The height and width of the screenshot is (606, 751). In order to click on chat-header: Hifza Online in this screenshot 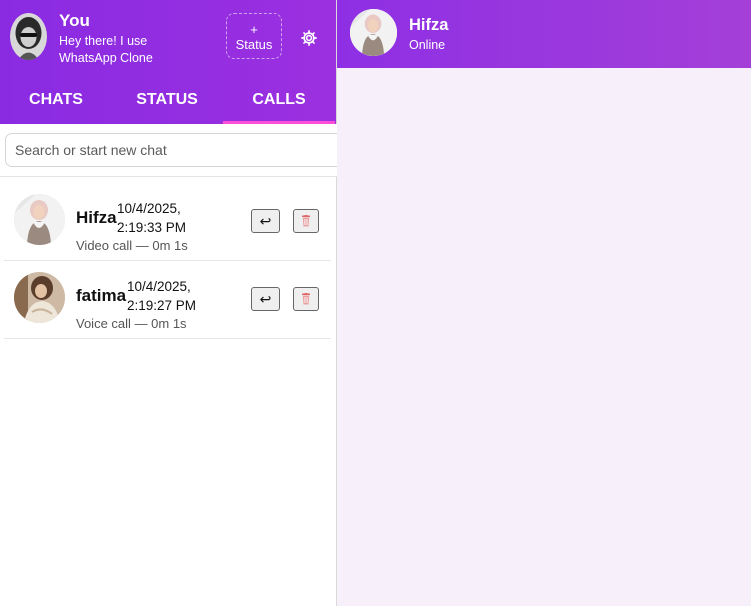, I will do `click(544, 34)`.